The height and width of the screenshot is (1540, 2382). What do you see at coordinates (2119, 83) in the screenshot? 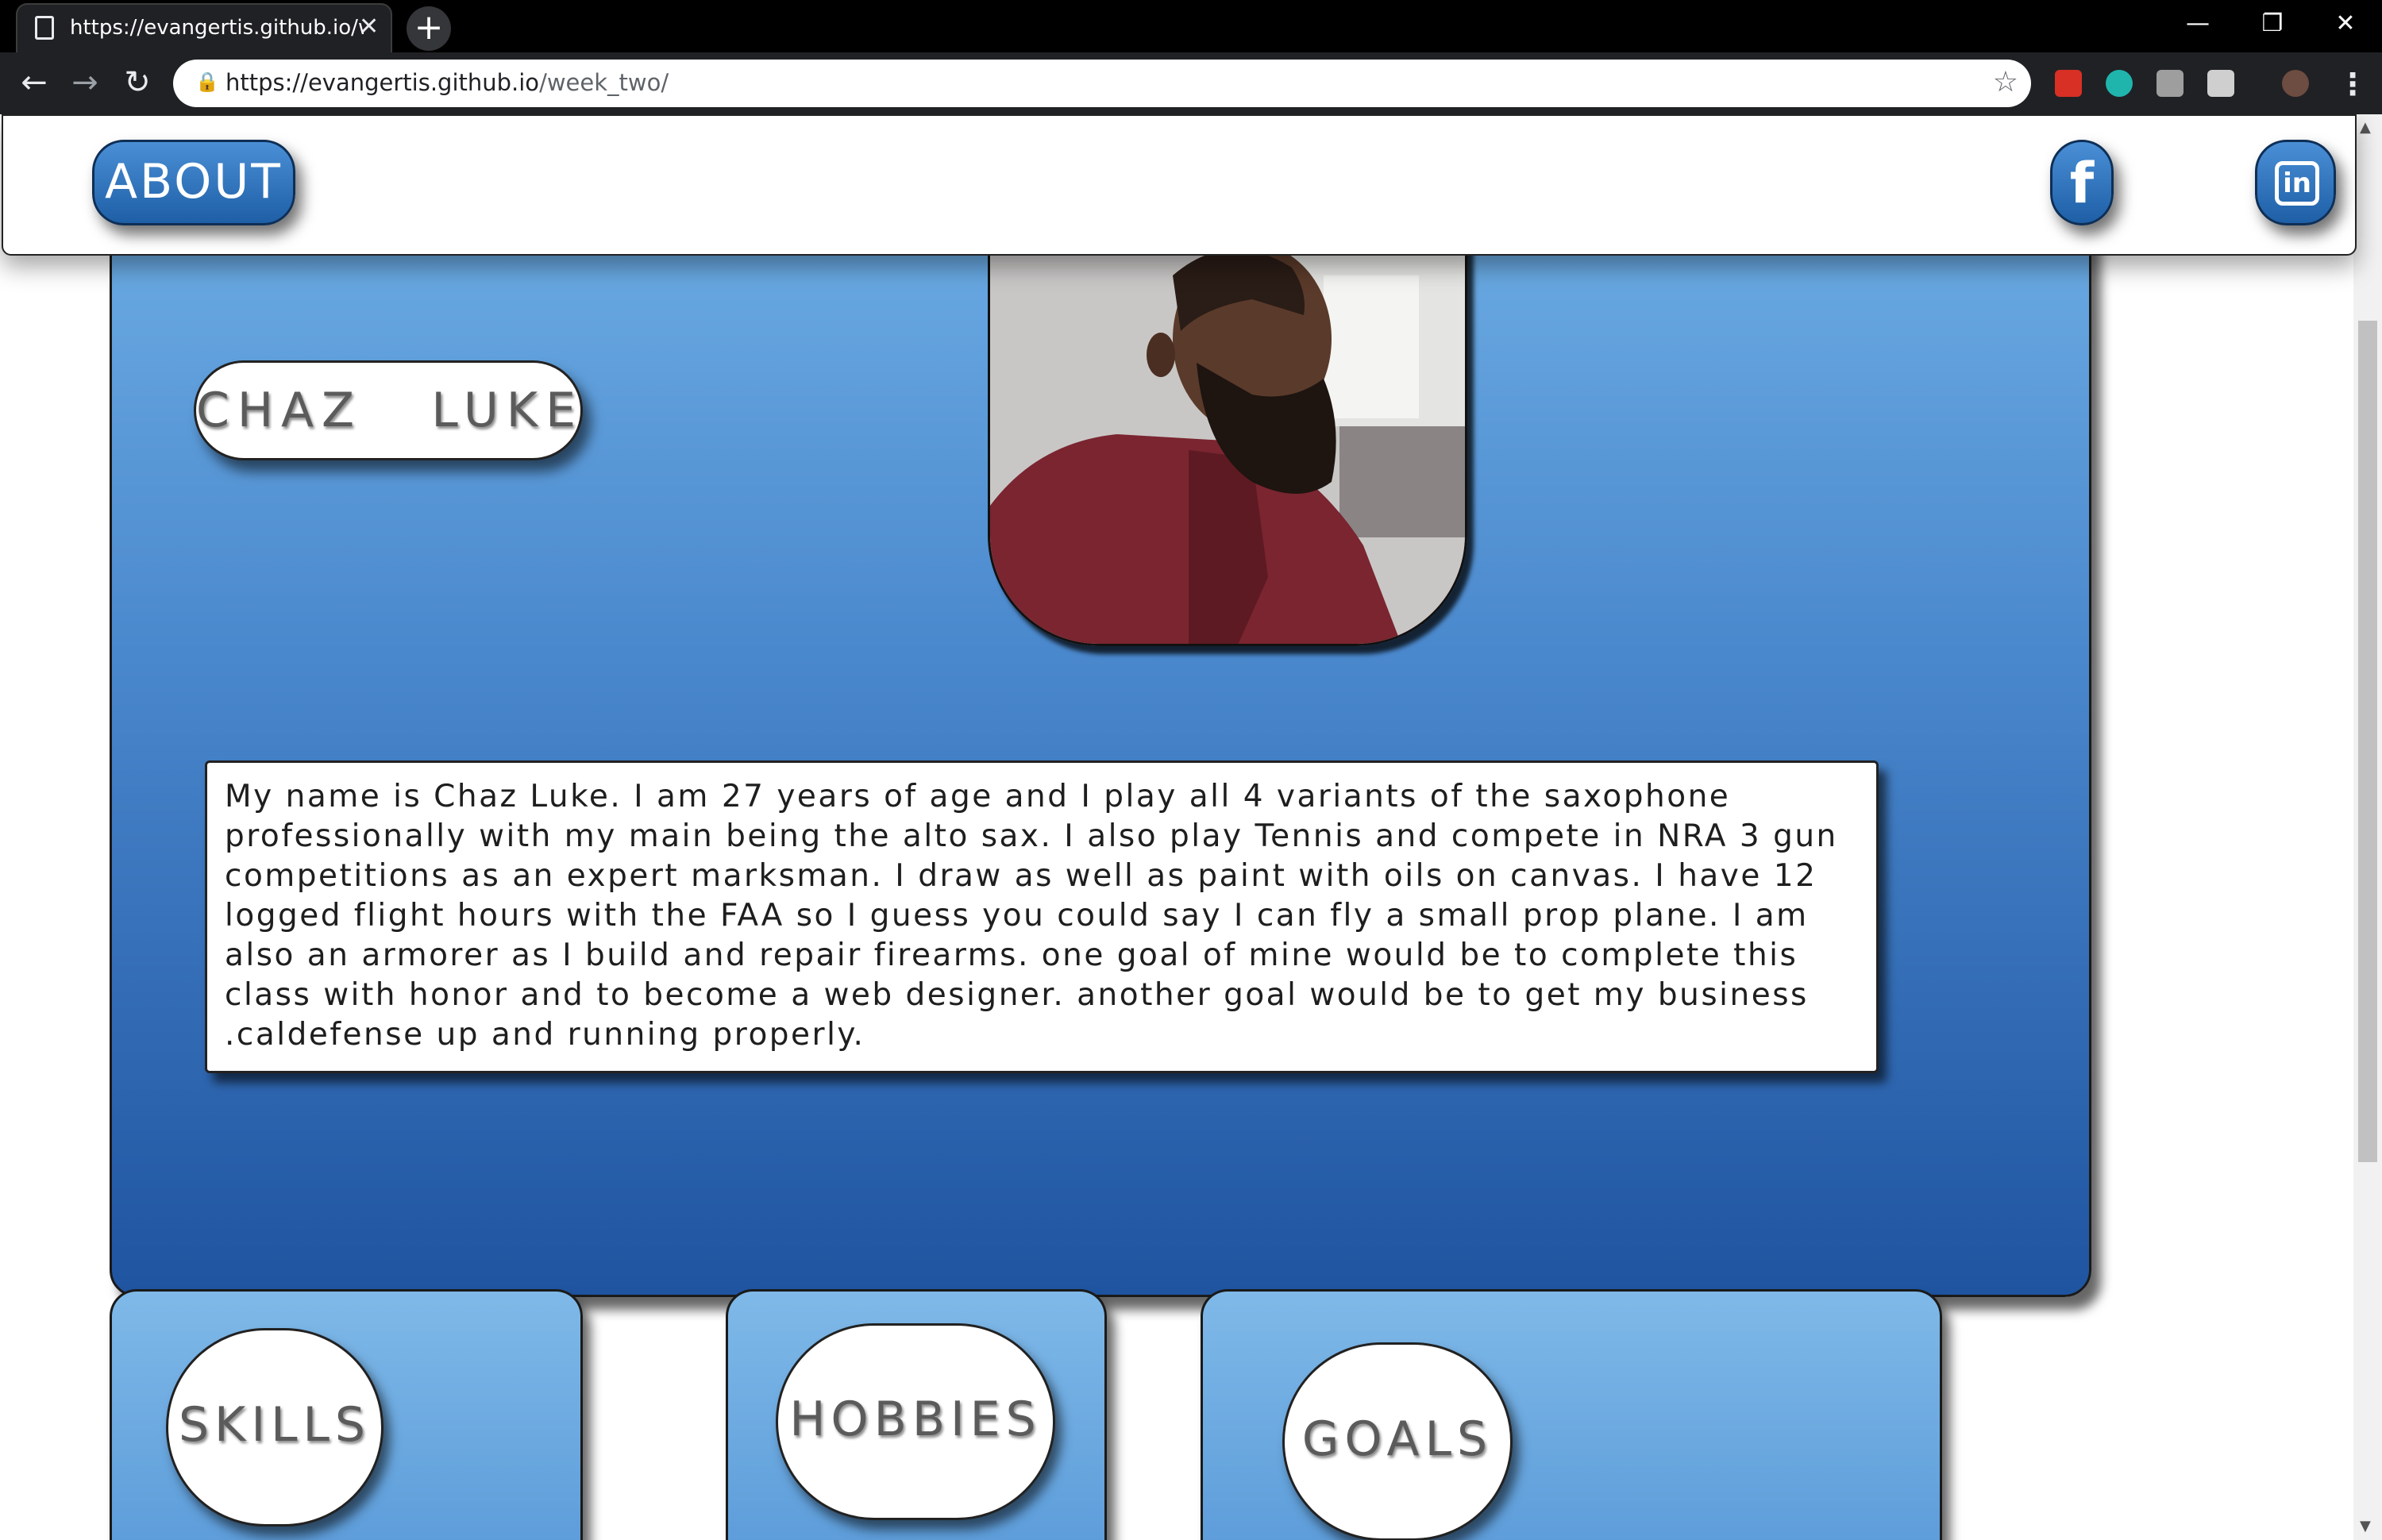
I see `extension-teal-icon` at bounding box center [2119, 83].